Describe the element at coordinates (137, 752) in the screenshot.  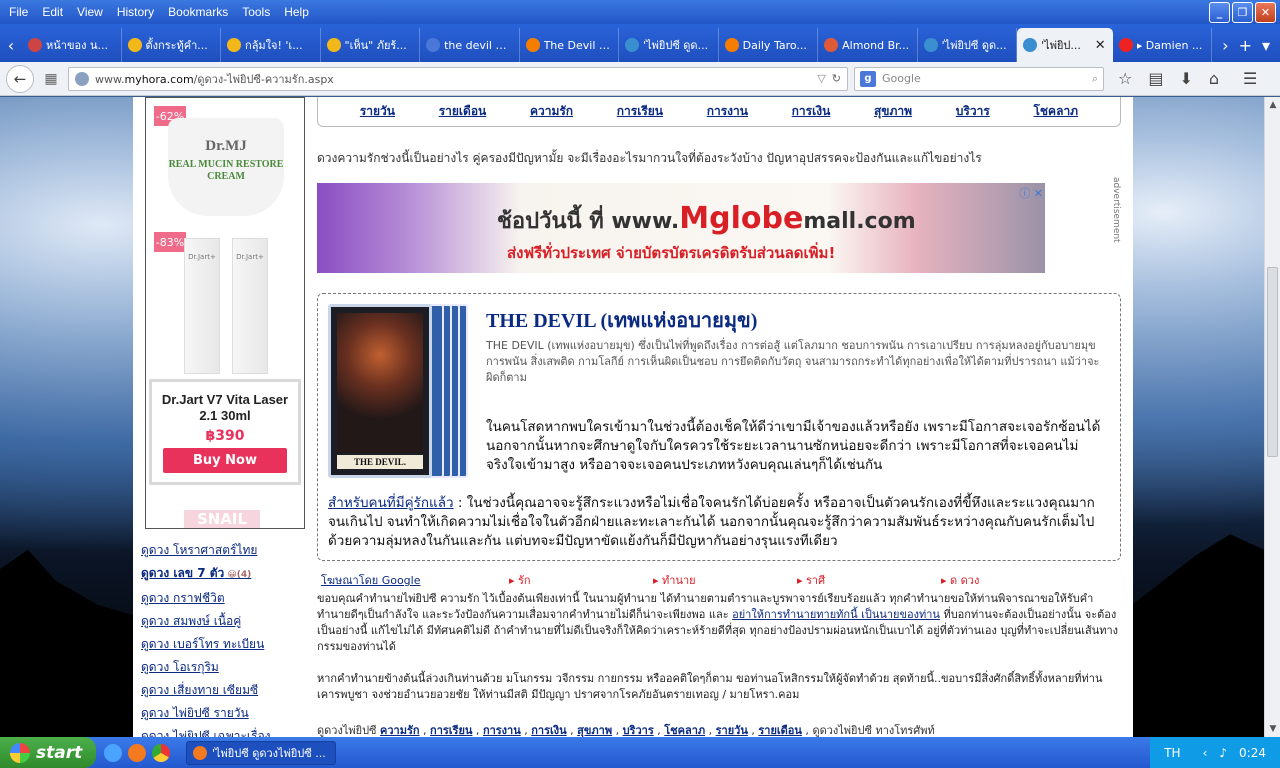
I see `firefox-icon` at that location.